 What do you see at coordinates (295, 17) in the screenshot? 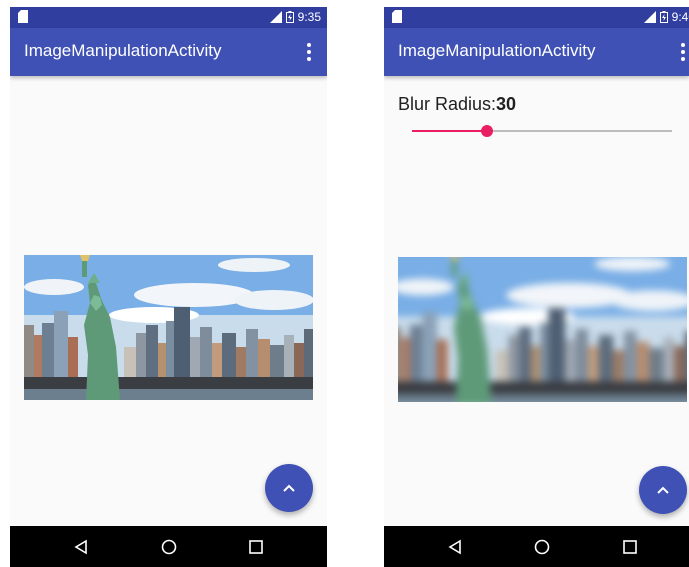
I see `status-indicators: 9:35` at bounding box center [295, 17].